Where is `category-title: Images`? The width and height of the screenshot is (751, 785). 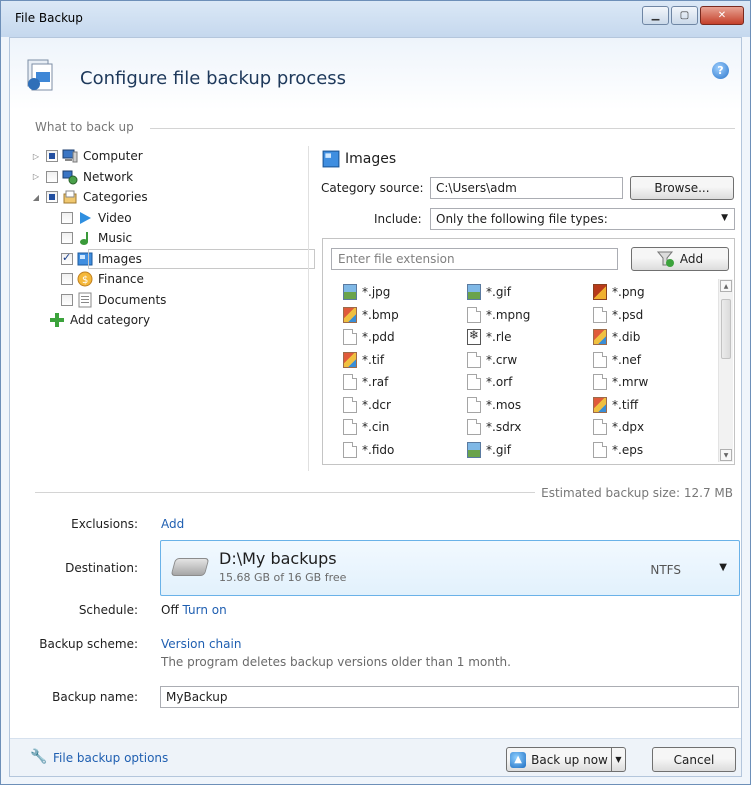
category-title: Images is located at coordinates (359, 159).